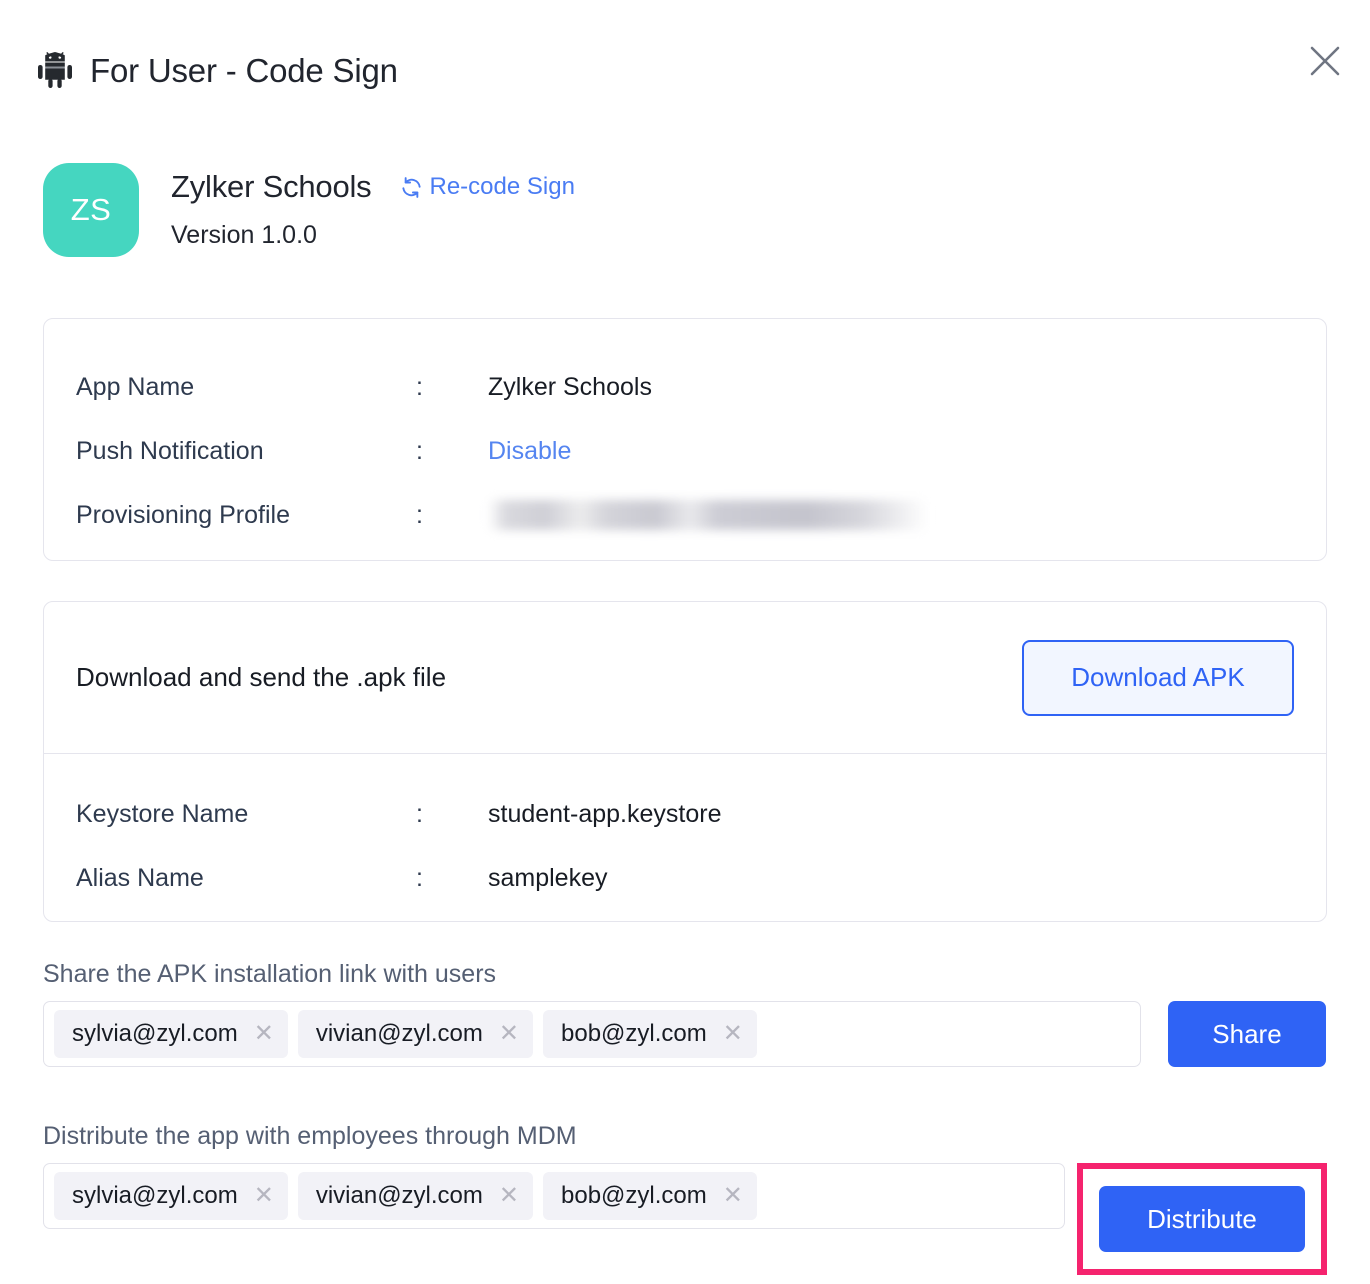 The width and height of the screenshot is (1370, 1284). I want to click on android-icon, so click(55, 70).